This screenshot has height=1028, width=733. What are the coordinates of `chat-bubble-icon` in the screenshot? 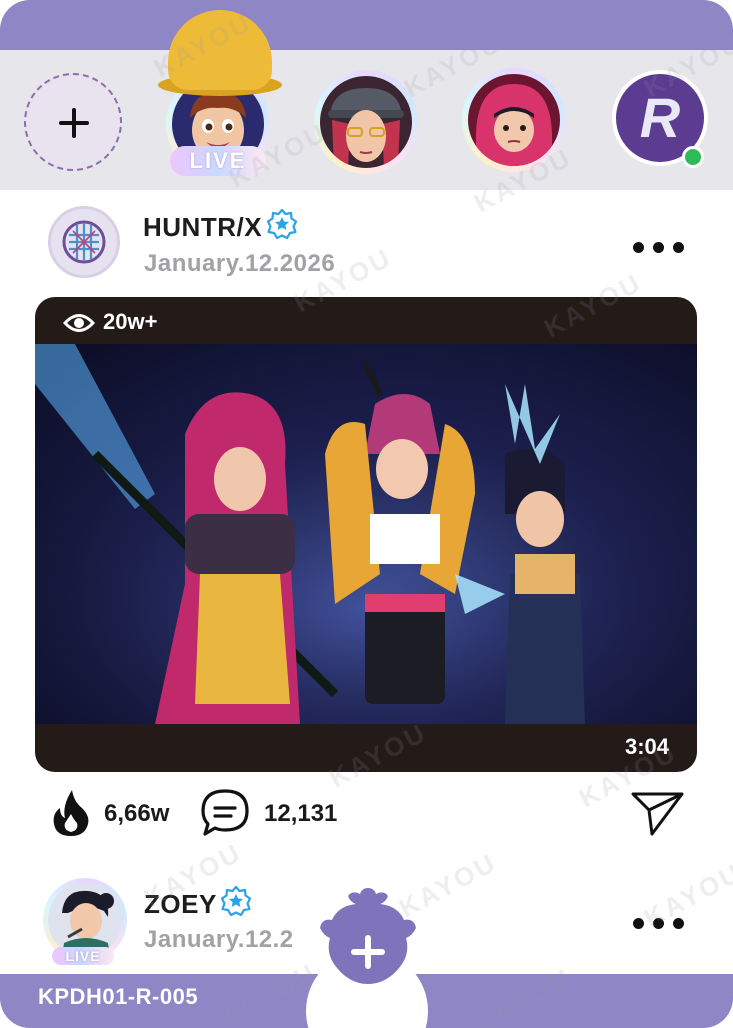 It's located at (225, 813).